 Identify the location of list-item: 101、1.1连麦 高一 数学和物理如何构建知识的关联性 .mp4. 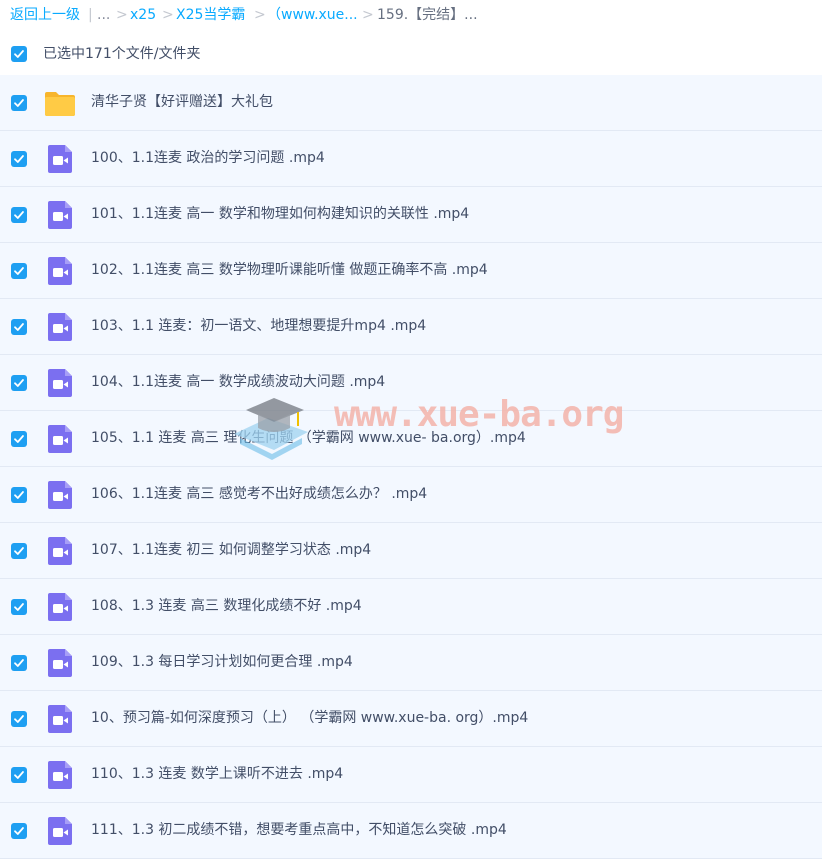
(411, 215).